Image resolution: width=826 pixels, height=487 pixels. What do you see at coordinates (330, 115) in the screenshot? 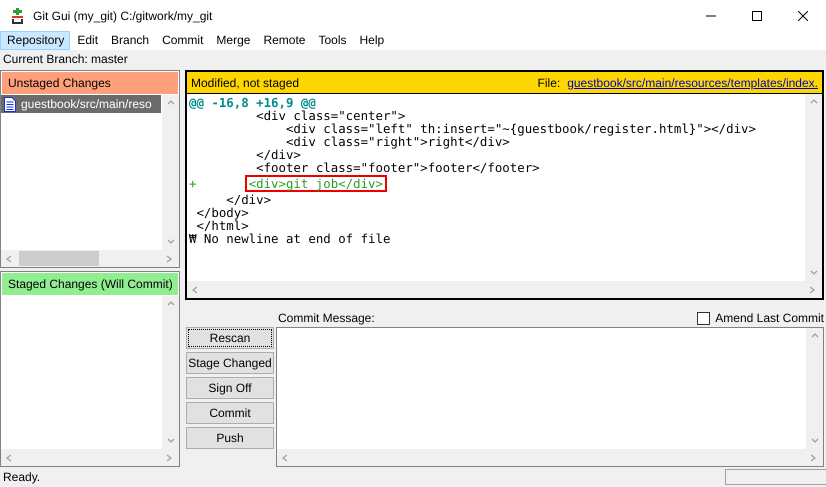
I see `code-line: <div class="center">` at bounding box center [330, 115].